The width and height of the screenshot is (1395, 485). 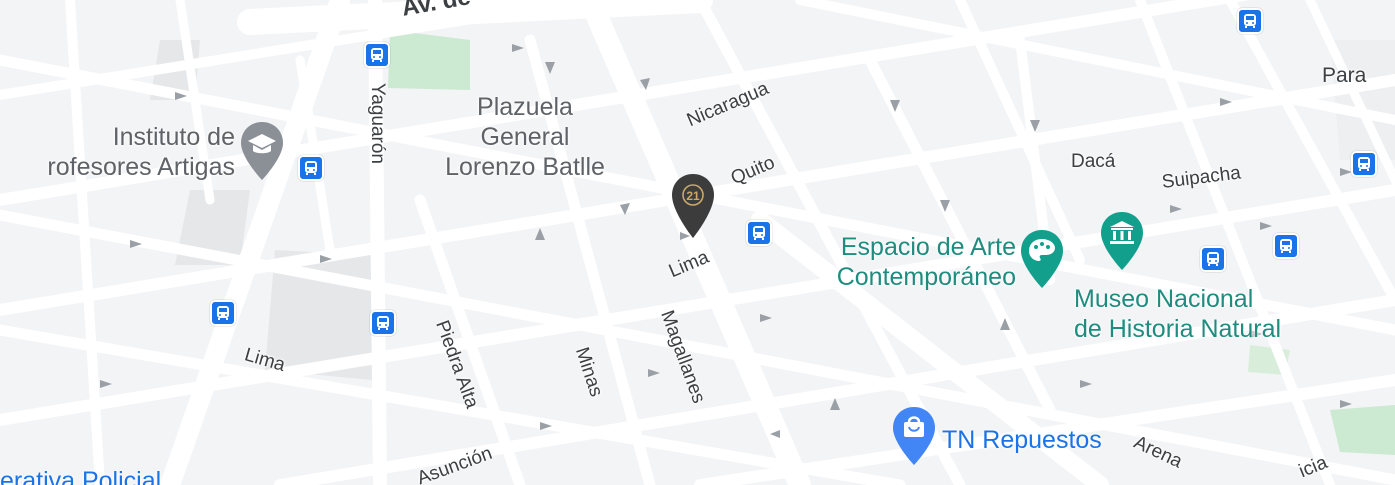 What do you see at coordinates (377, 123) in the screenshot?
I see `street-label-yaguaron: Yaguarón` at bounding box center [377, 123].